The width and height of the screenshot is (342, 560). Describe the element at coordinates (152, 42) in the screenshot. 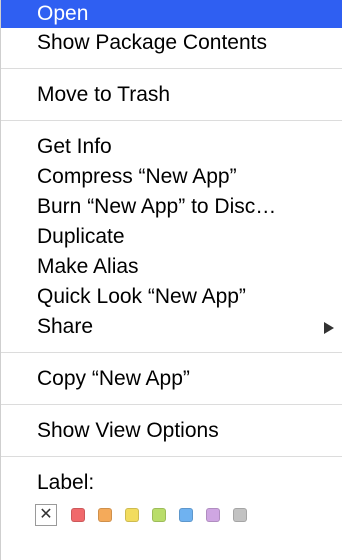

I see `menu-item-label: Show Package Contents` at that location.